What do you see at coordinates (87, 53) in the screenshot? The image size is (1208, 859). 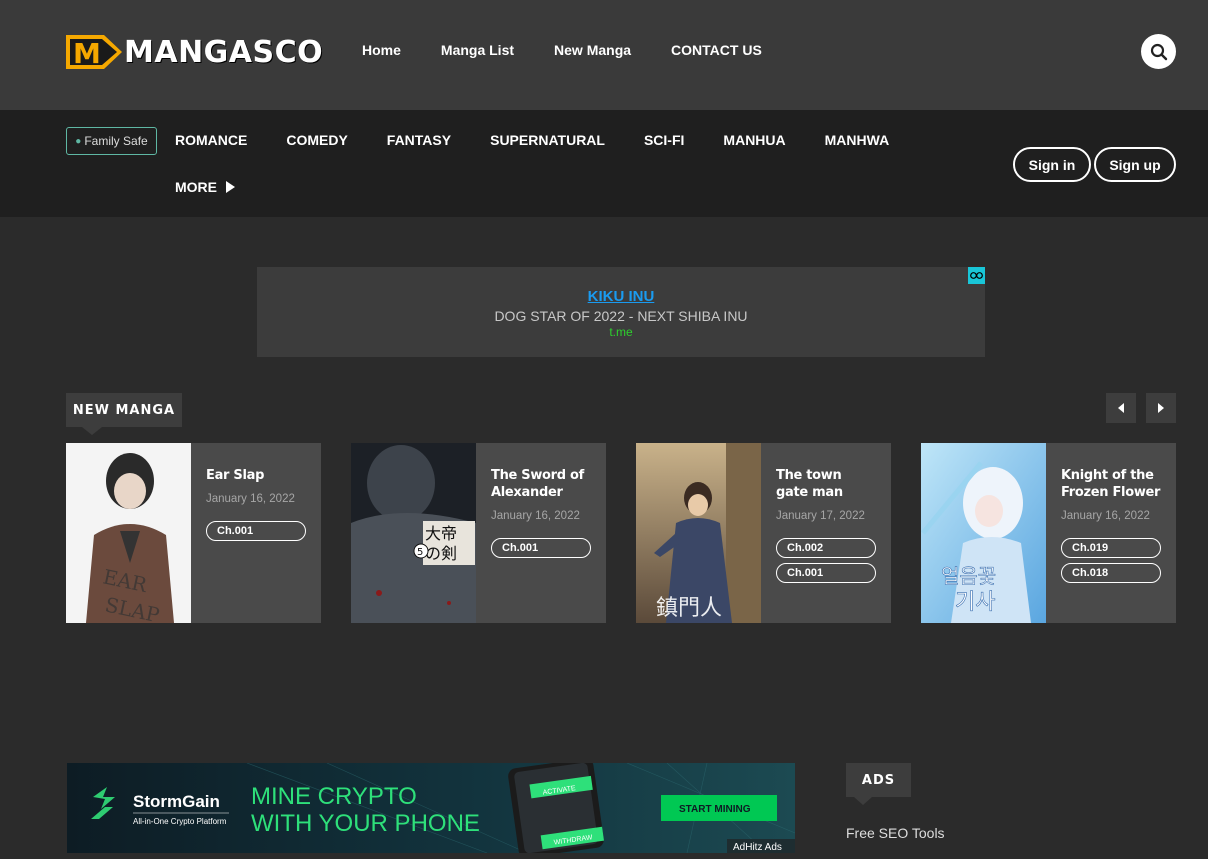 I see `svg-text: M` at bounding box center [87, 53].